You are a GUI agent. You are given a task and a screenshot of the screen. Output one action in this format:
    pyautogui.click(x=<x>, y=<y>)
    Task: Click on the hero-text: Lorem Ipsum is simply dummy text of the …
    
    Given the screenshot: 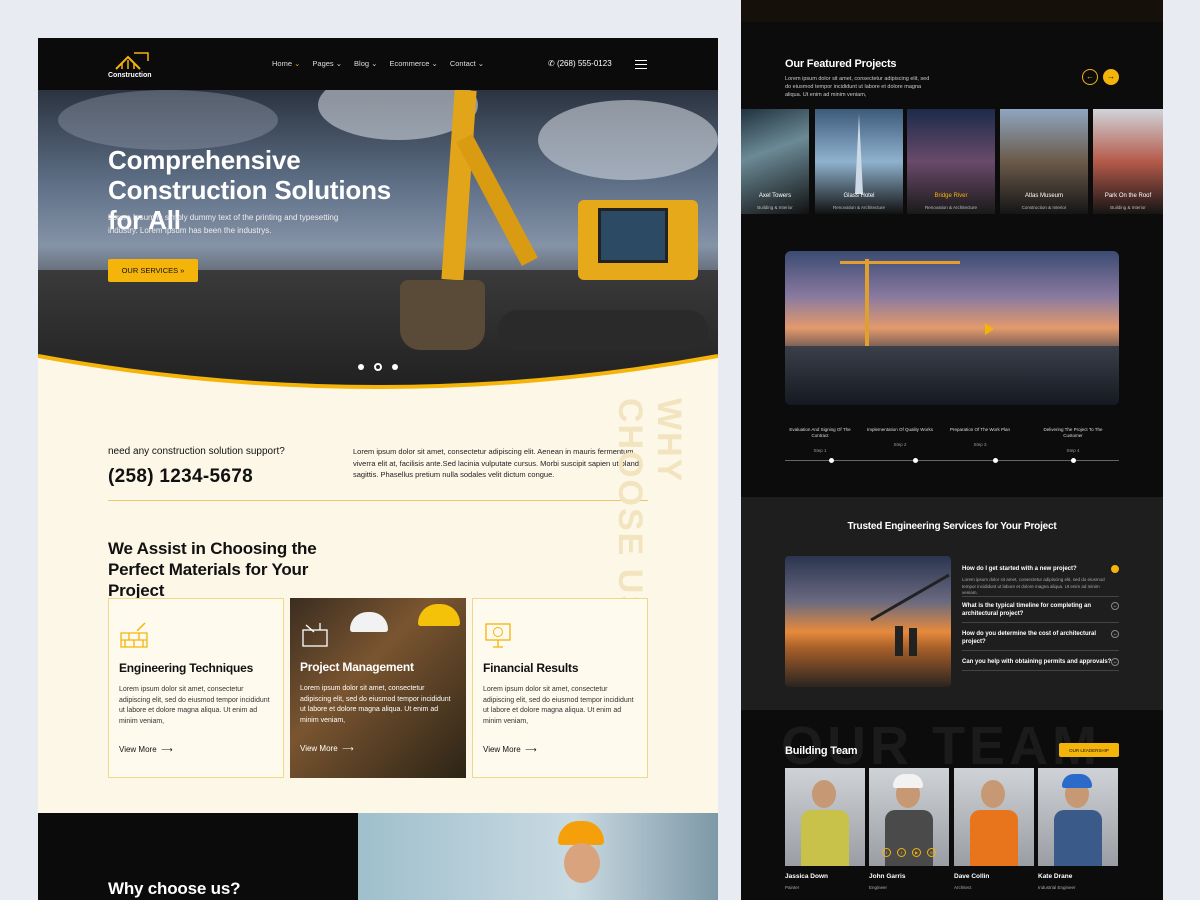 What is the action you would take?
    pyautogui.click(x=223, y=224)
    